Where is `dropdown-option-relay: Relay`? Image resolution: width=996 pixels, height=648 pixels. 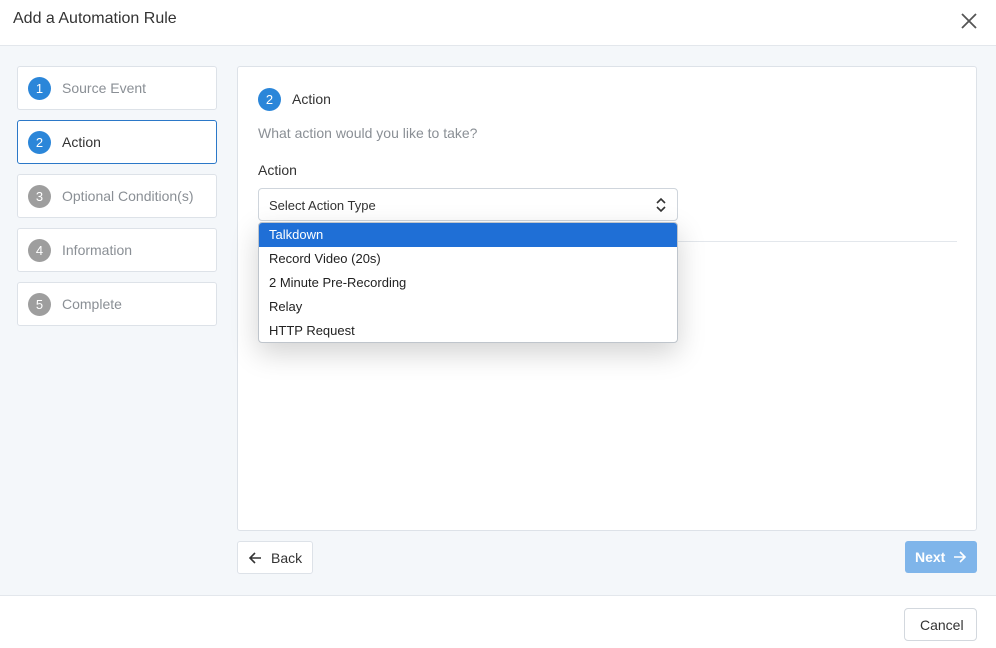
dropdown-option-relay: Relay is located at coordinates (468, 307).